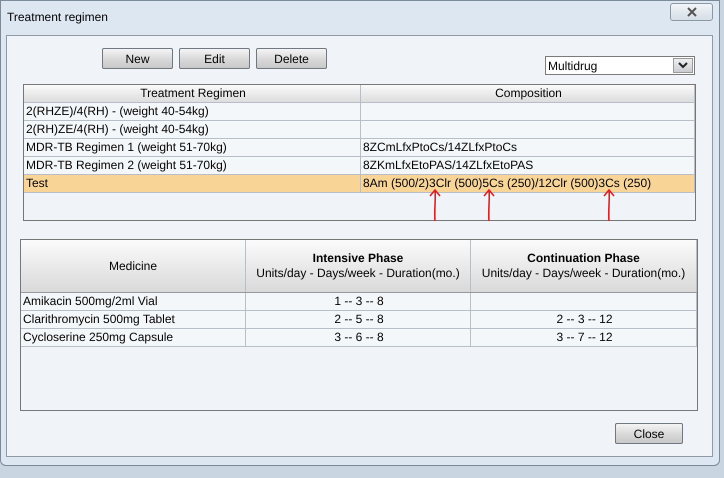  What do you see at coordinates (359, 130) in the screenshot?
I see `table-row: 2(RH)ZE/4(RH) - (weight 40-54kg)` at bounding box center [359, 130].